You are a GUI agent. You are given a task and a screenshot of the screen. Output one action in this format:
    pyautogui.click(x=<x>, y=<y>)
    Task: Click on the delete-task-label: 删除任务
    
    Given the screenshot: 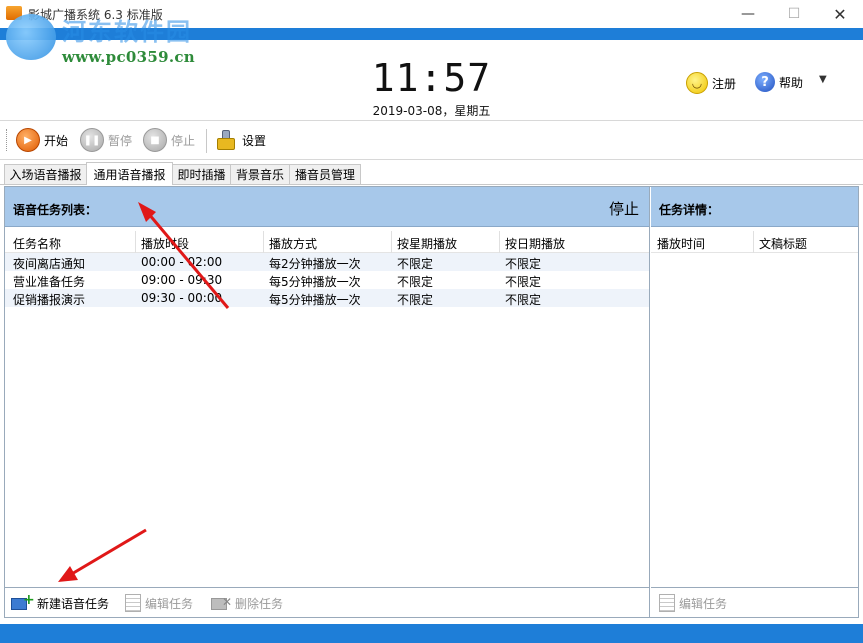 What is the action you would take?
    pyautogui.click(x=259, y=603)
    